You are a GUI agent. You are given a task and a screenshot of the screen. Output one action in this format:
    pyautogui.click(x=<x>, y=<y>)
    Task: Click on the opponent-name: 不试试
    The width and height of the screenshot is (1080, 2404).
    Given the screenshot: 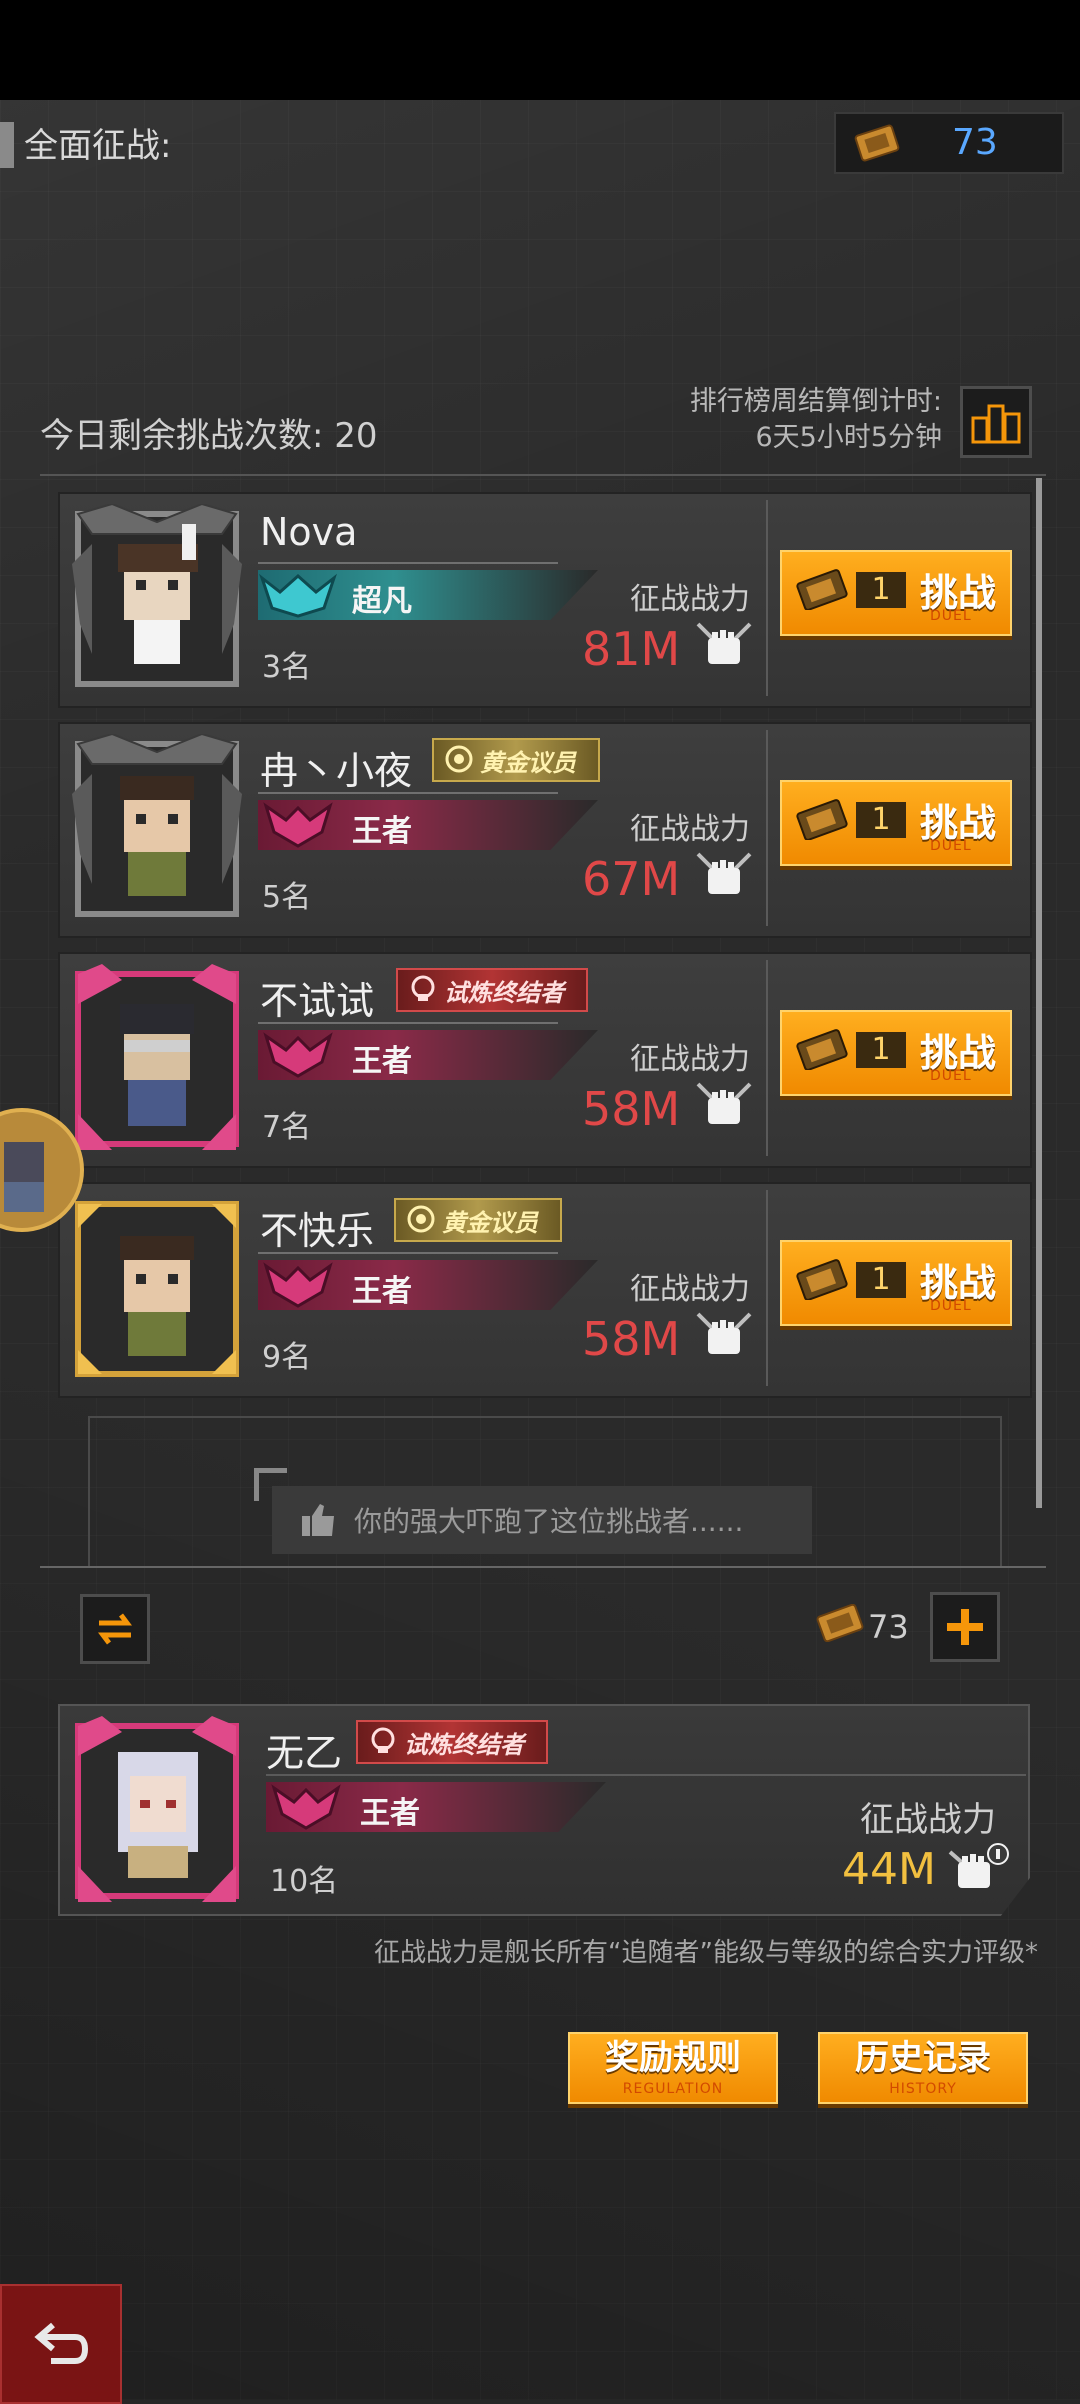 What is the action you would take?
    pyautogui.click(x=317, y=1001)
    